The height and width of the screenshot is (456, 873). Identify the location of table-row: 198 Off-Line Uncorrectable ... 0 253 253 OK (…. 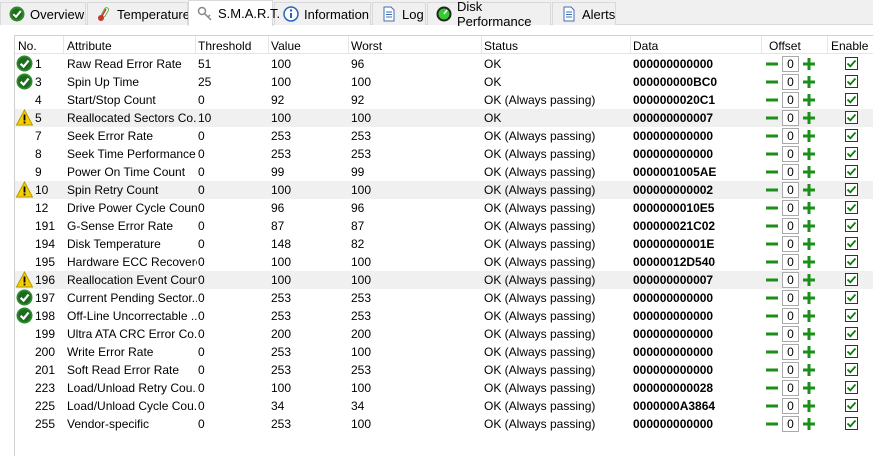
(444, 316).